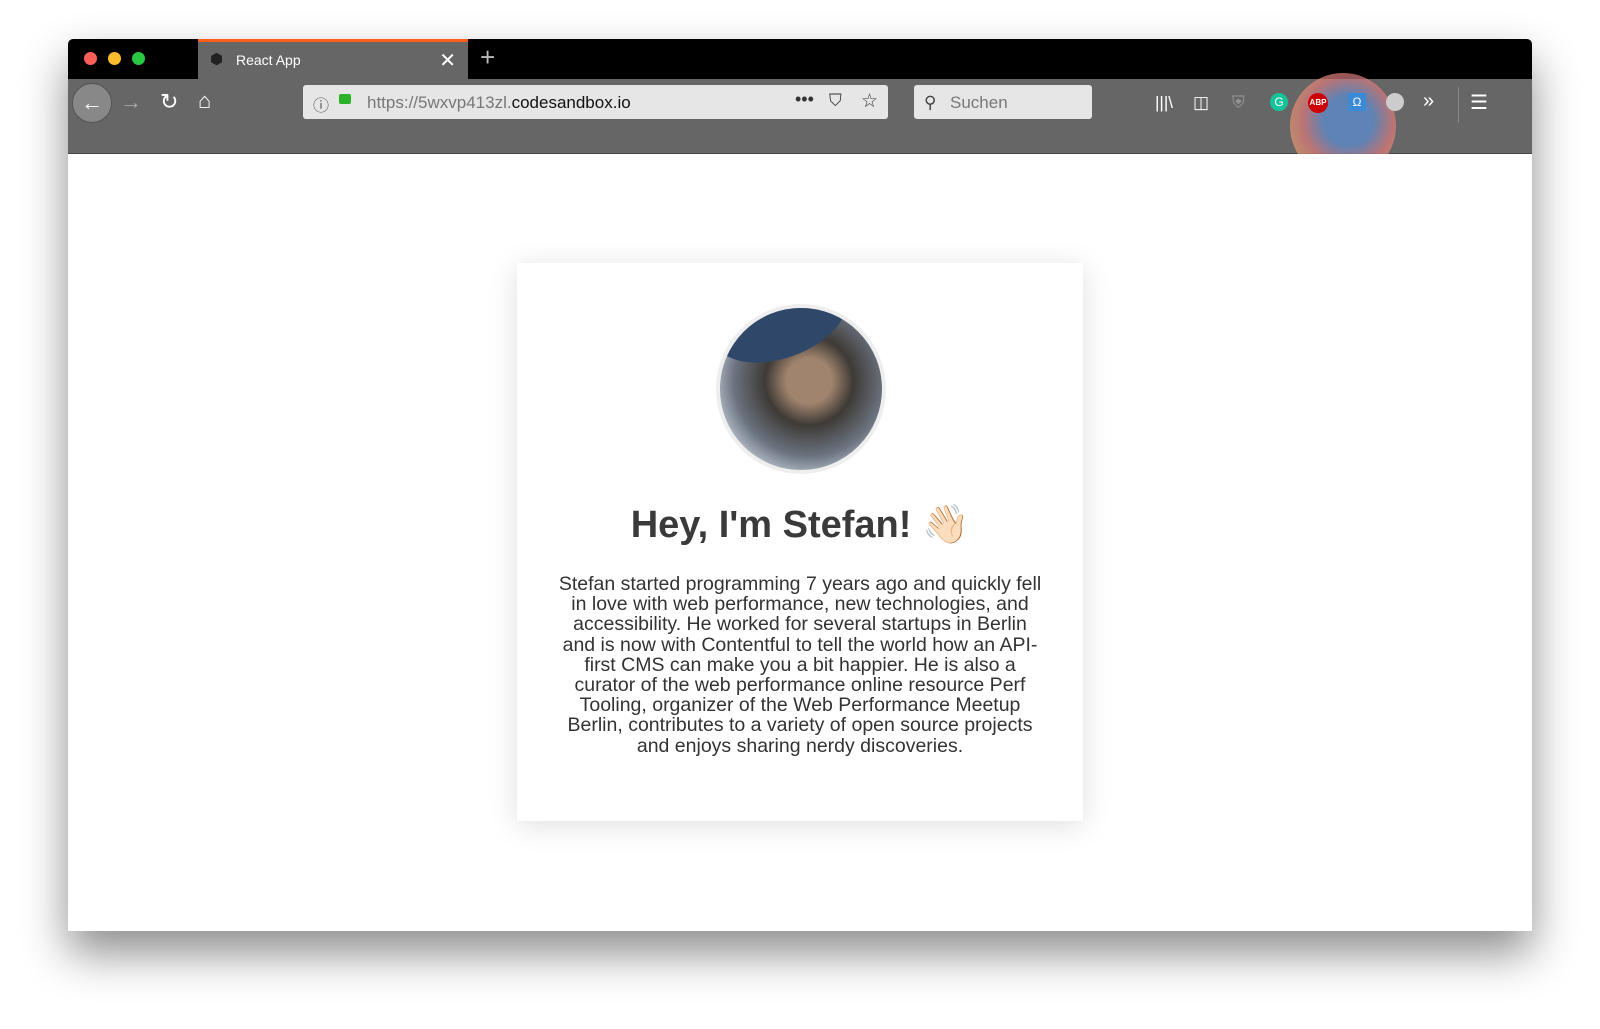 This screenshot has height=1029, width=1600. What do you see at coordinates (447, 60) in the screenshot?
I see `close-tab-icon: ✕` at bounding box center [447, 60].